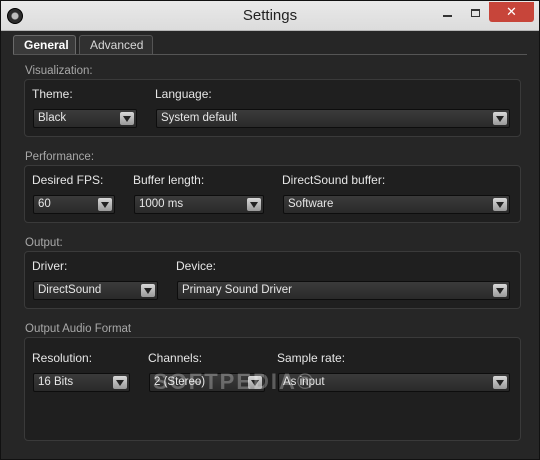 This screenshot has height=460, width=540. What do you see at coordinates (50, 266) in the screenshot?
I see `driver-label: Driver:` at bounding box center [50, 266].